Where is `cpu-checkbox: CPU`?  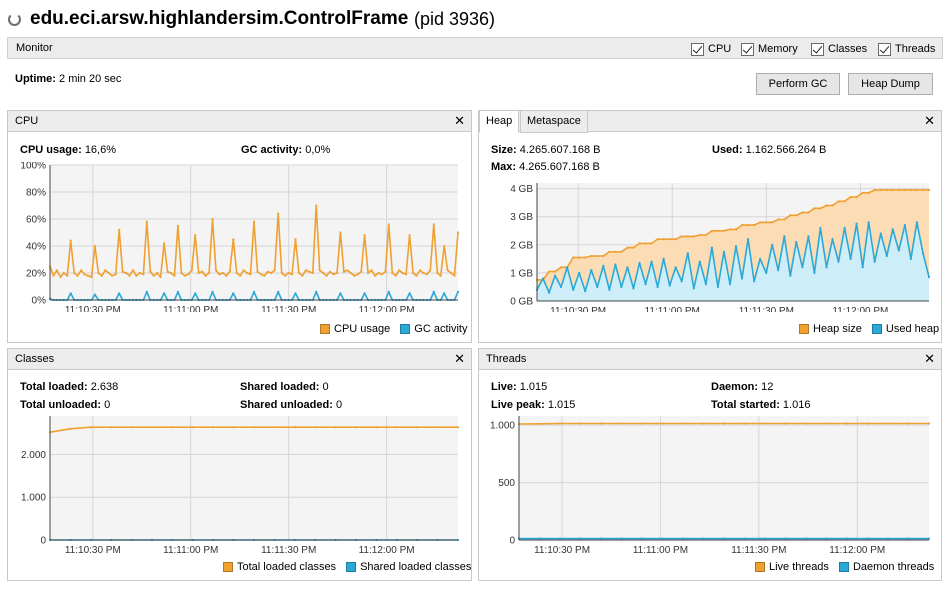
cpu-checkbox: CPU is located at coordinates (711, 49).